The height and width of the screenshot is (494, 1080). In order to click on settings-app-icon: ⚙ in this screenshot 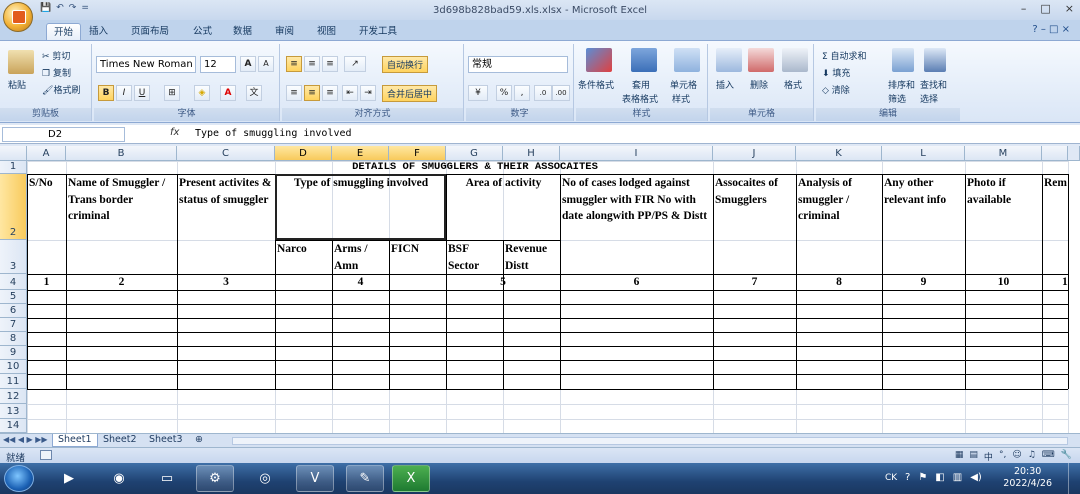, I will do `click(215, 478)`.